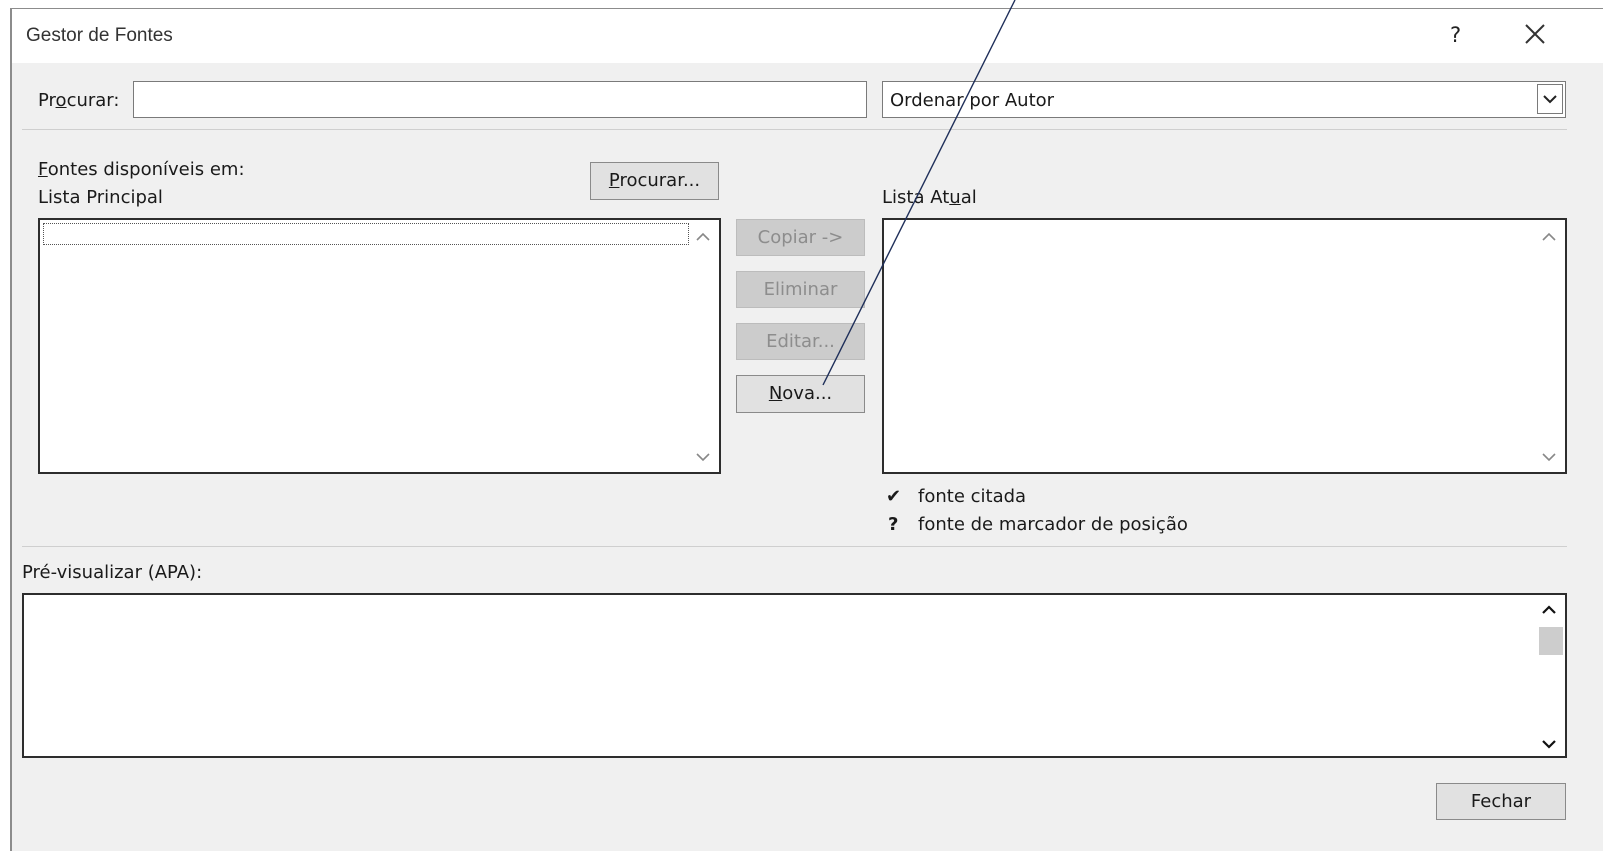 The width and height of the screenshot is (1603, 851). Describe the element at coordinates (1224, 99) in the screenshot. I see `sort-select: Ordenar por Autor` at that location.